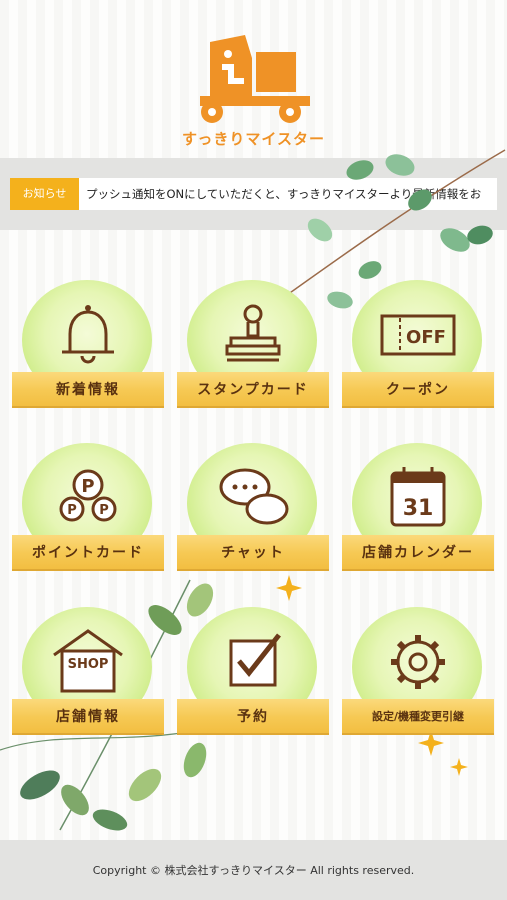 The height and width of the screenshot is (900, 507). What do you see at coordinates (88, 334) in the screenshot?
I see `bell-icon` at bounding box center [88, 334].